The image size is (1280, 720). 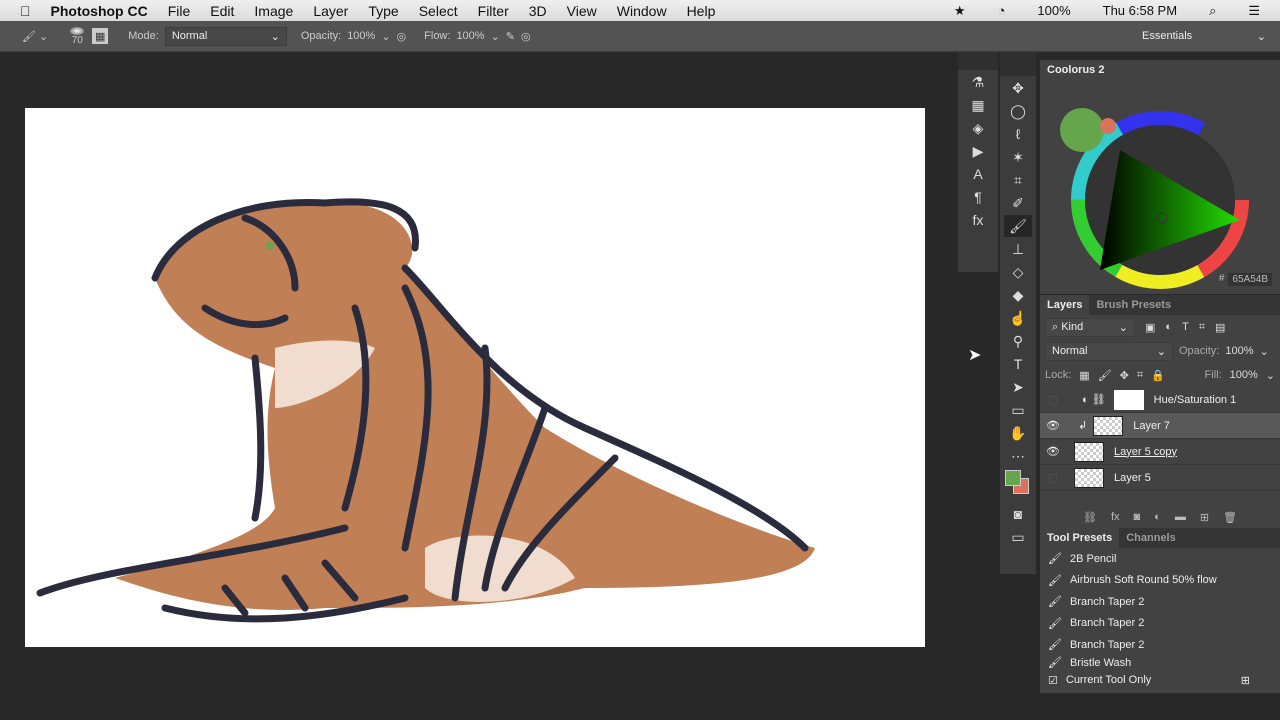 I want to click on brush-tool-preset-icon: 🖌 ⌄, so click(x=35, y=36).